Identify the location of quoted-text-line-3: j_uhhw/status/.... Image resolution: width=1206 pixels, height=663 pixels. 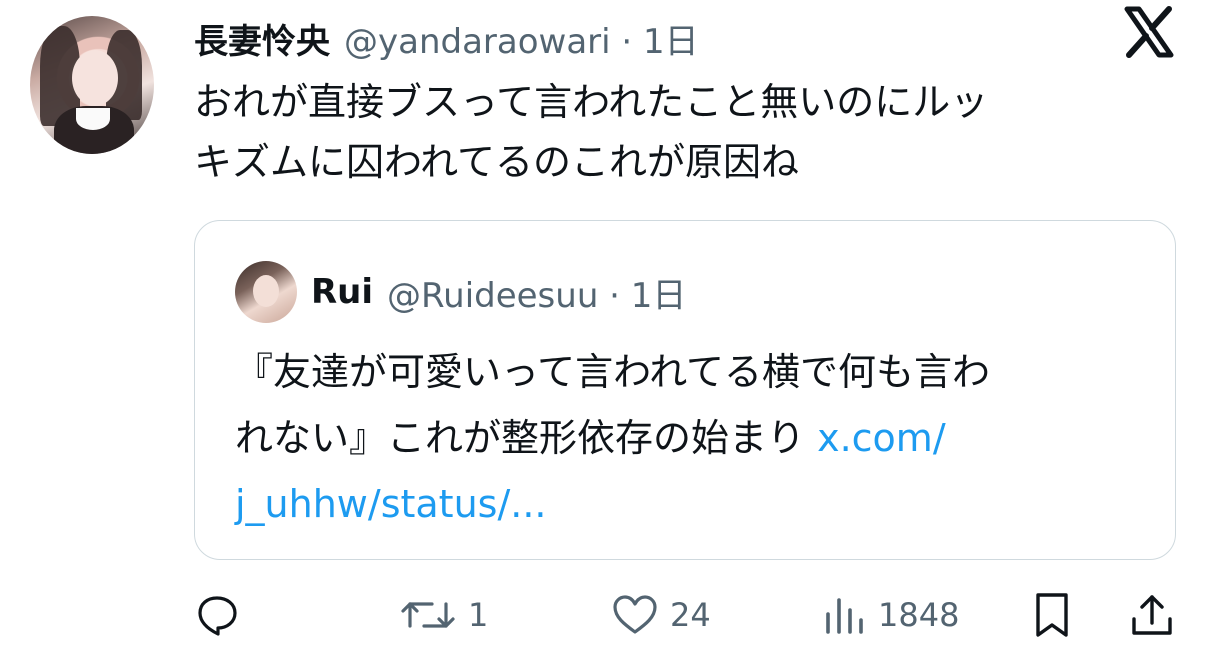
(695, 504).